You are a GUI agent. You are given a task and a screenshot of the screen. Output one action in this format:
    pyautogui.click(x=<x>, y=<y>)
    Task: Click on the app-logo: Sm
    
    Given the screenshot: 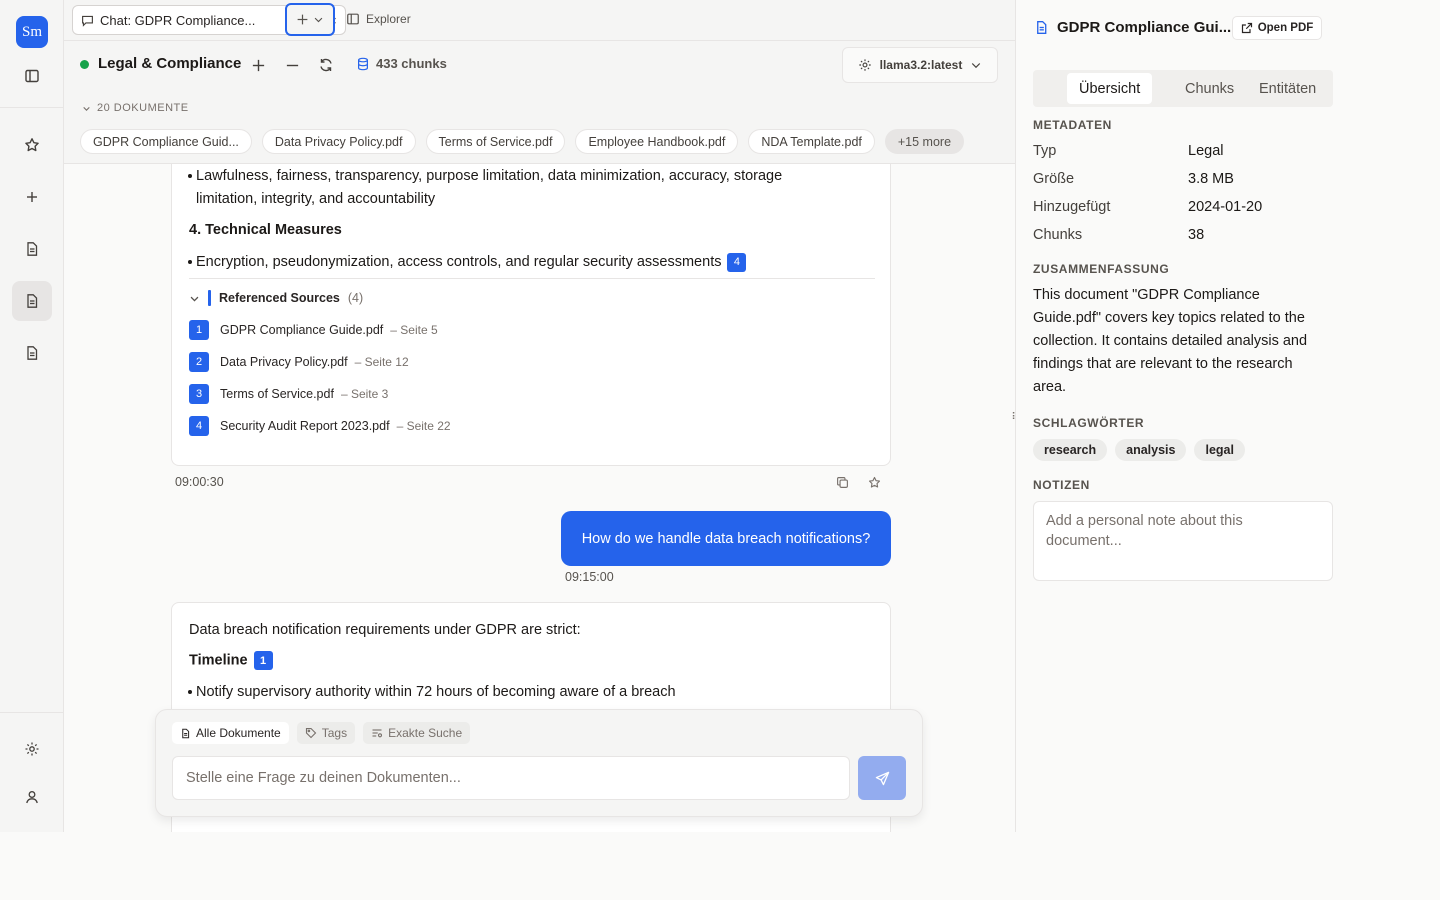 What is the action you would take?
    pyautogui.click(x=32, y=32)
    